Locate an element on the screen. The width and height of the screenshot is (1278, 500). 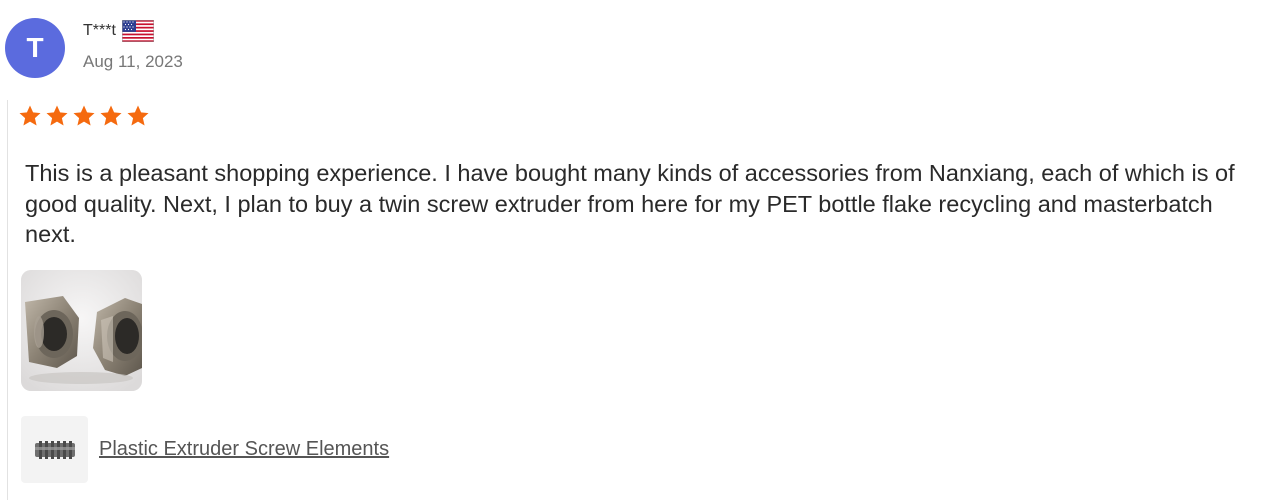
screw-element-thumbnail is located at coordinates (54, 449).